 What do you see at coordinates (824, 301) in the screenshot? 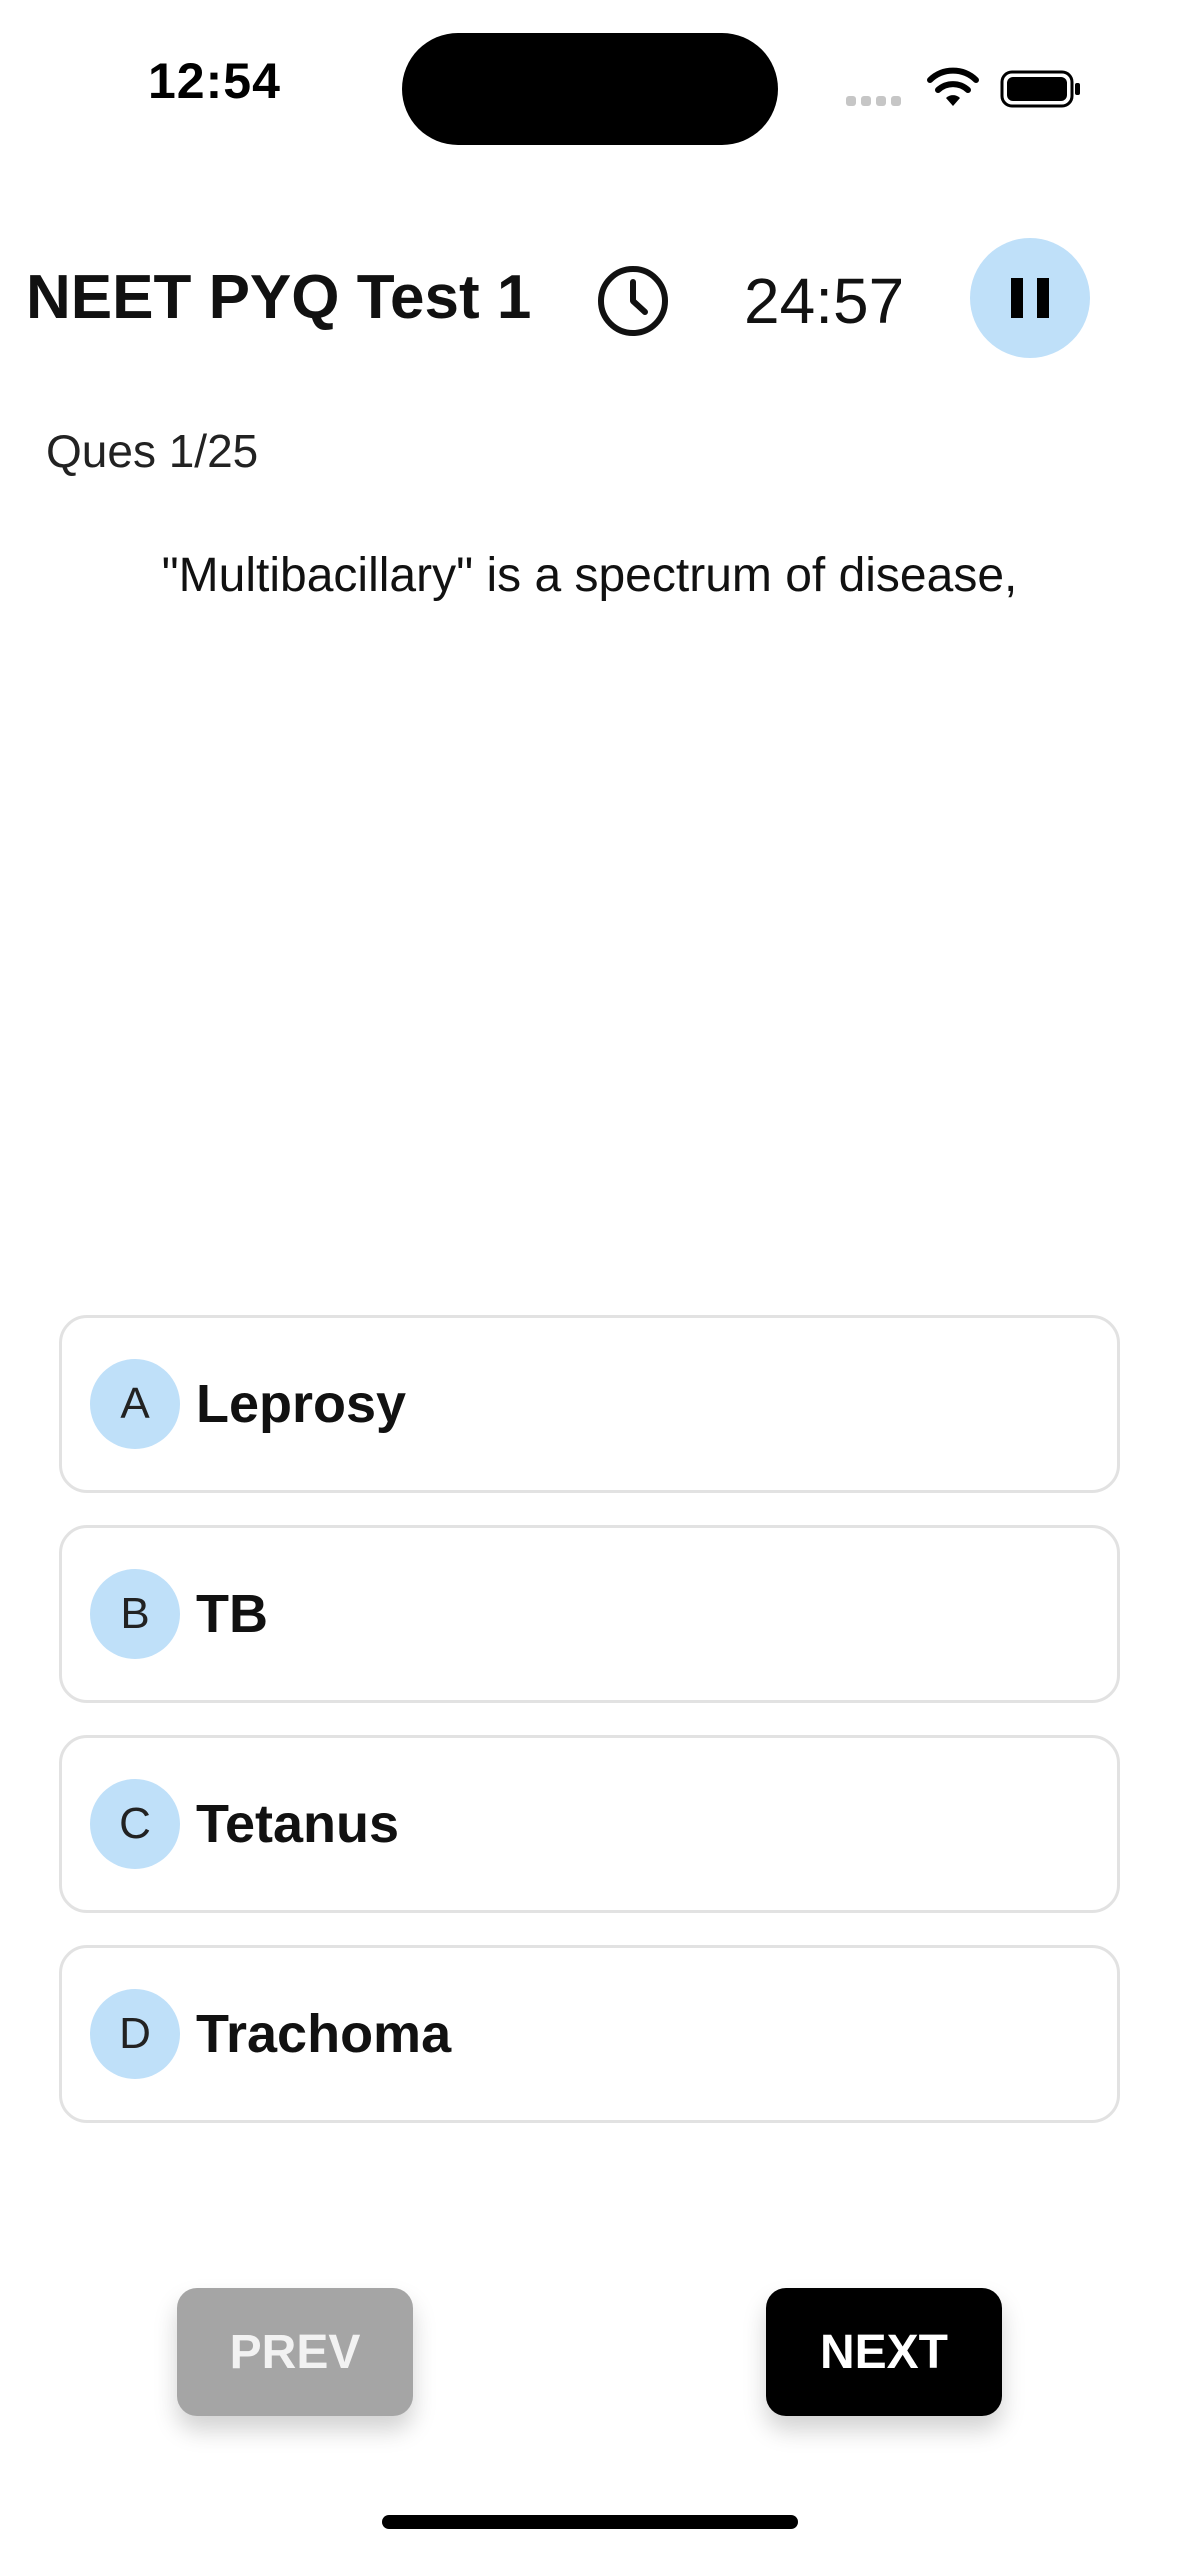
I see `countdown-timer: 24:57` at bounding box center [824, 301].